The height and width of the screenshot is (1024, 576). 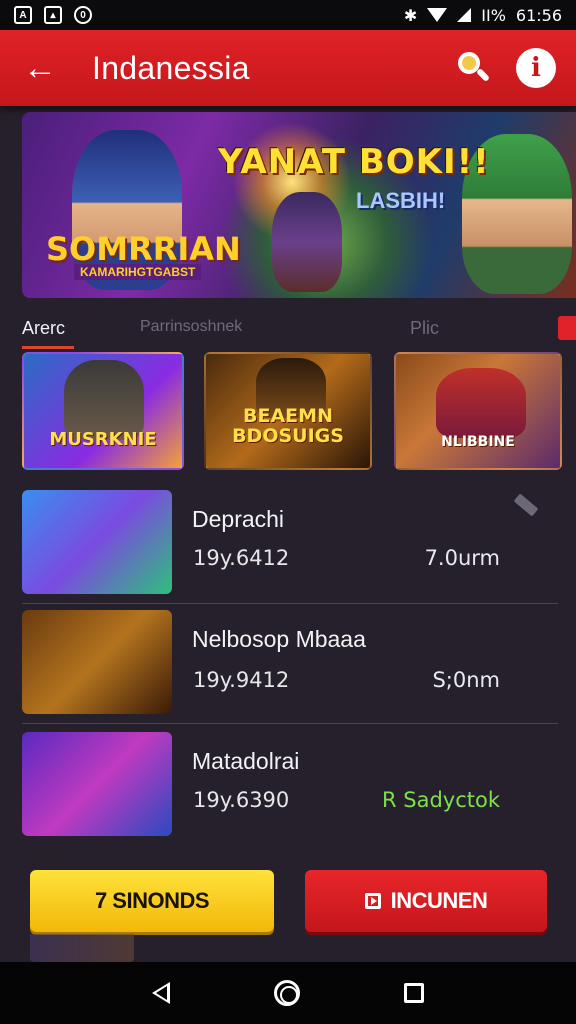 I want to click on list-item: Deprachi 19y.6412 7.0urm, so click(x=288, y=550).